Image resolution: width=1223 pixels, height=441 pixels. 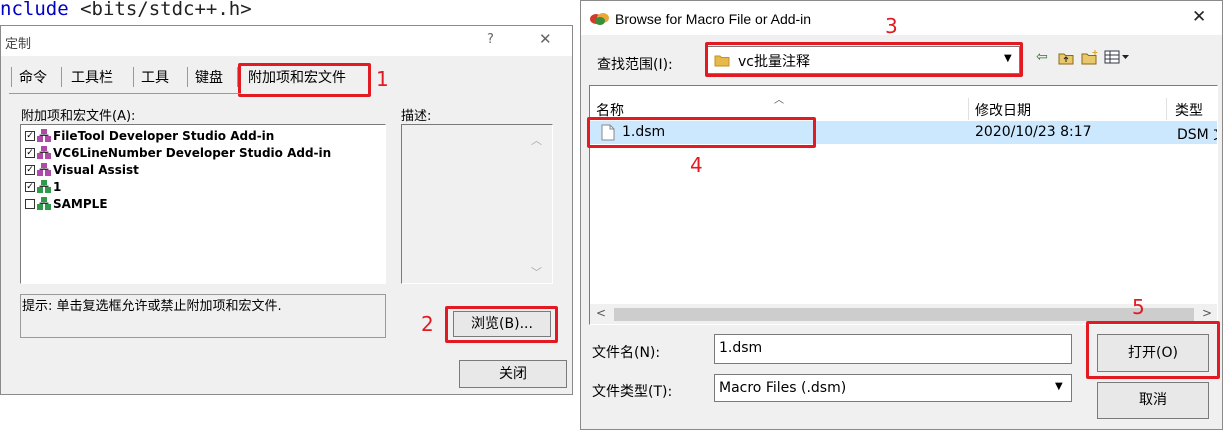 What do you see at coordinates (382, 79) in the screenshot?
I see `annotation-number-1: 1` at bounding box center [382, 79].